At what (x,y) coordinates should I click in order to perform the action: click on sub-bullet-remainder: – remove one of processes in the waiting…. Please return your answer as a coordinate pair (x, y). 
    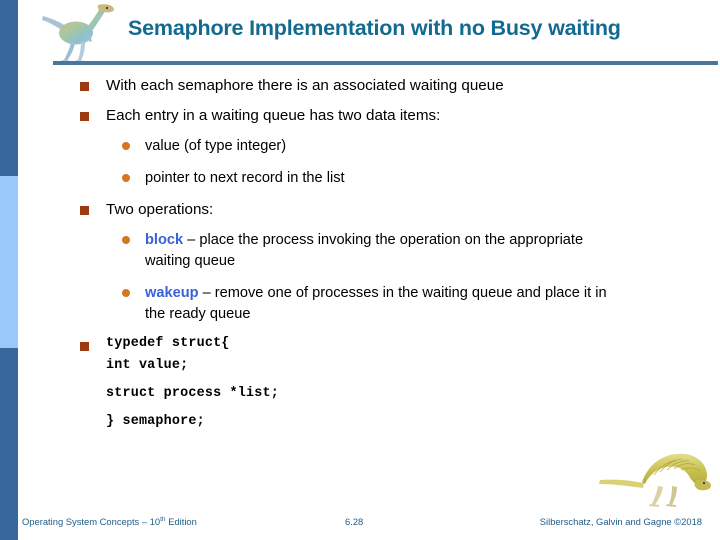
    Looking at the image, I should click on (376, 303).